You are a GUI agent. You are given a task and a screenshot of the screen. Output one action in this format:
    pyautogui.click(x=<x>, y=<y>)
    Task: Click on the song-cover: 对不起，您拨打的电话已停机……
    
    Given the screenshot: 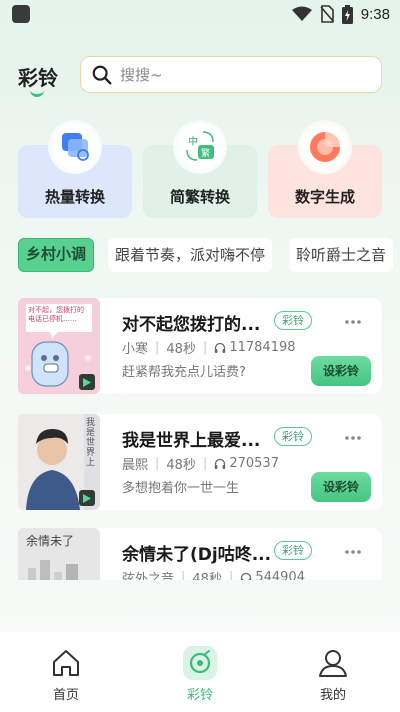 What is the action you would take?
    pyautogui.click(x=59, y=346)
    